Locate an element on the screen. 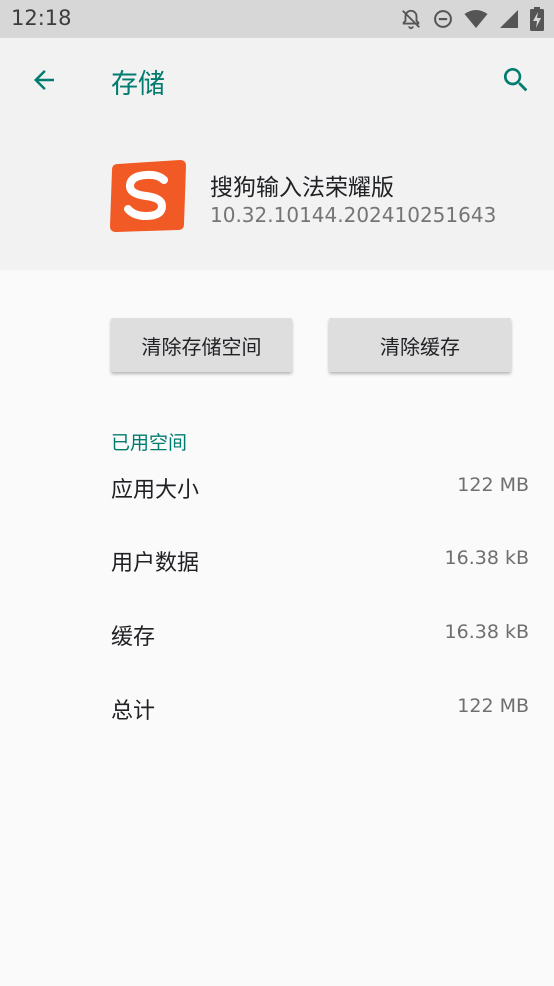 This screenshot has width=554, height=986. clear-storage-button: 清除存储空间 is located at coordinates (201, 345).